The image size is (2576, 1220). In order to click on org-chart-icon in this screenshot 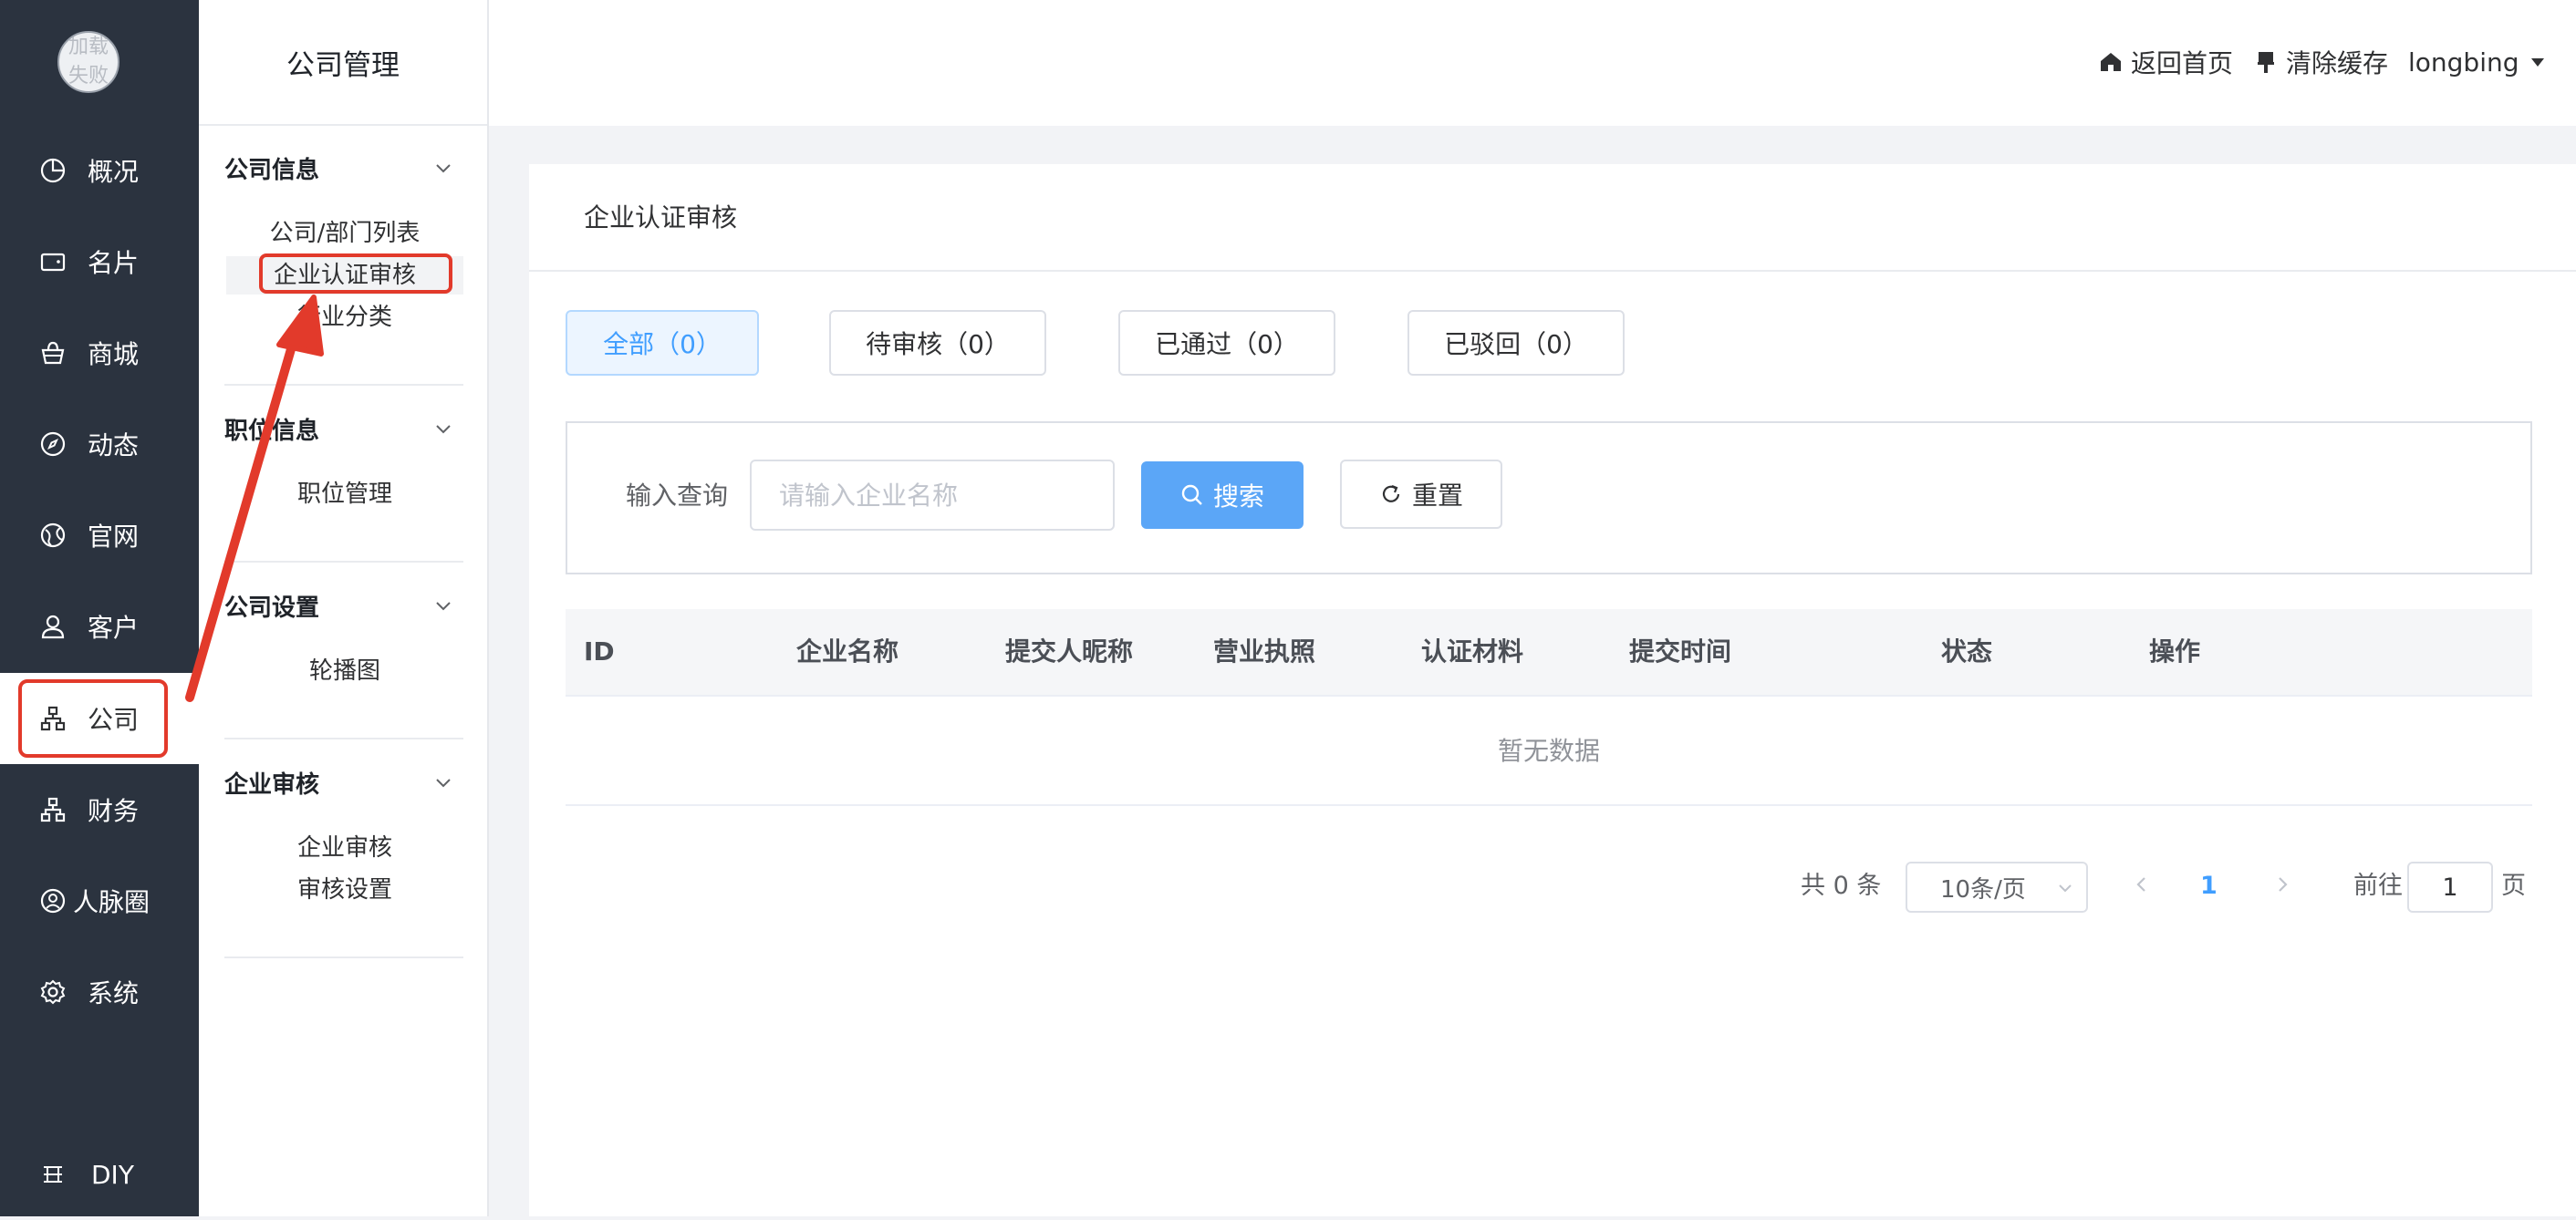, I will do `click(53, 809)`.